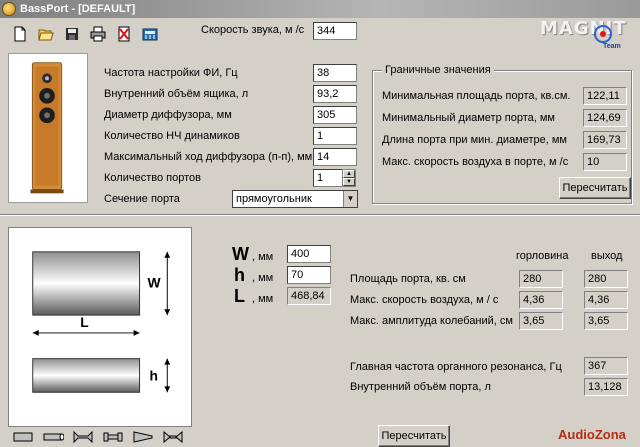 The height and width of the screenshot is (447, 640). What do you see at coordinates (239, 296) in the screenshot?
I see `l-symbol: L` at bounding box center [239, 296].